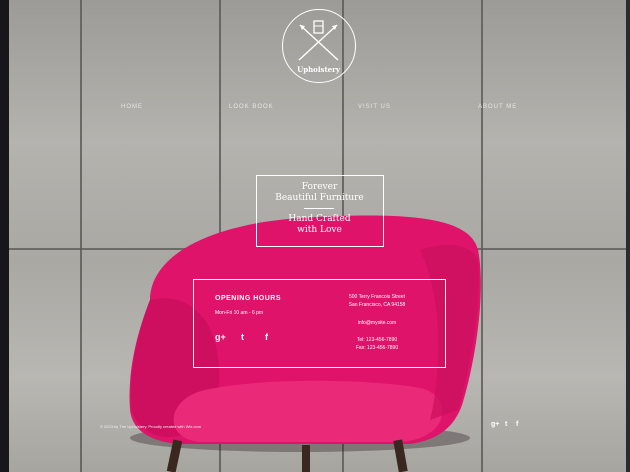  Describe the element at coordinates (306, 458) in the screenshot. I see `chair-leg` at that location.